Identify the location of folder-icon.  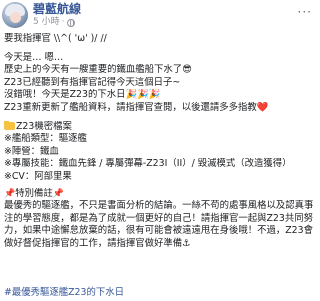
(9, 125).